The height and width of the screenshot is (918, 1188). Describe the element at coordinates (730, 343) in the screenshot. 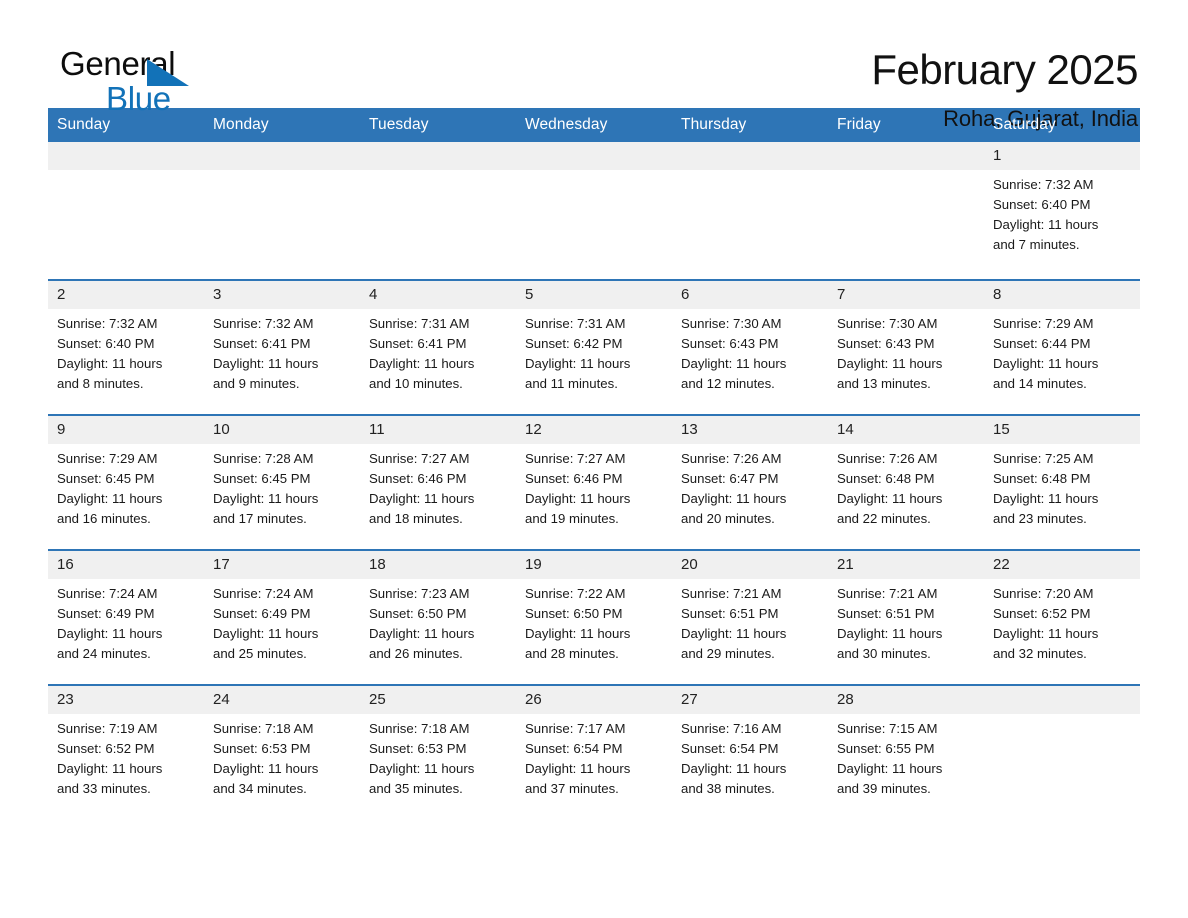

I see `sunset-text: Sunset: 6:43 PM` at that location.